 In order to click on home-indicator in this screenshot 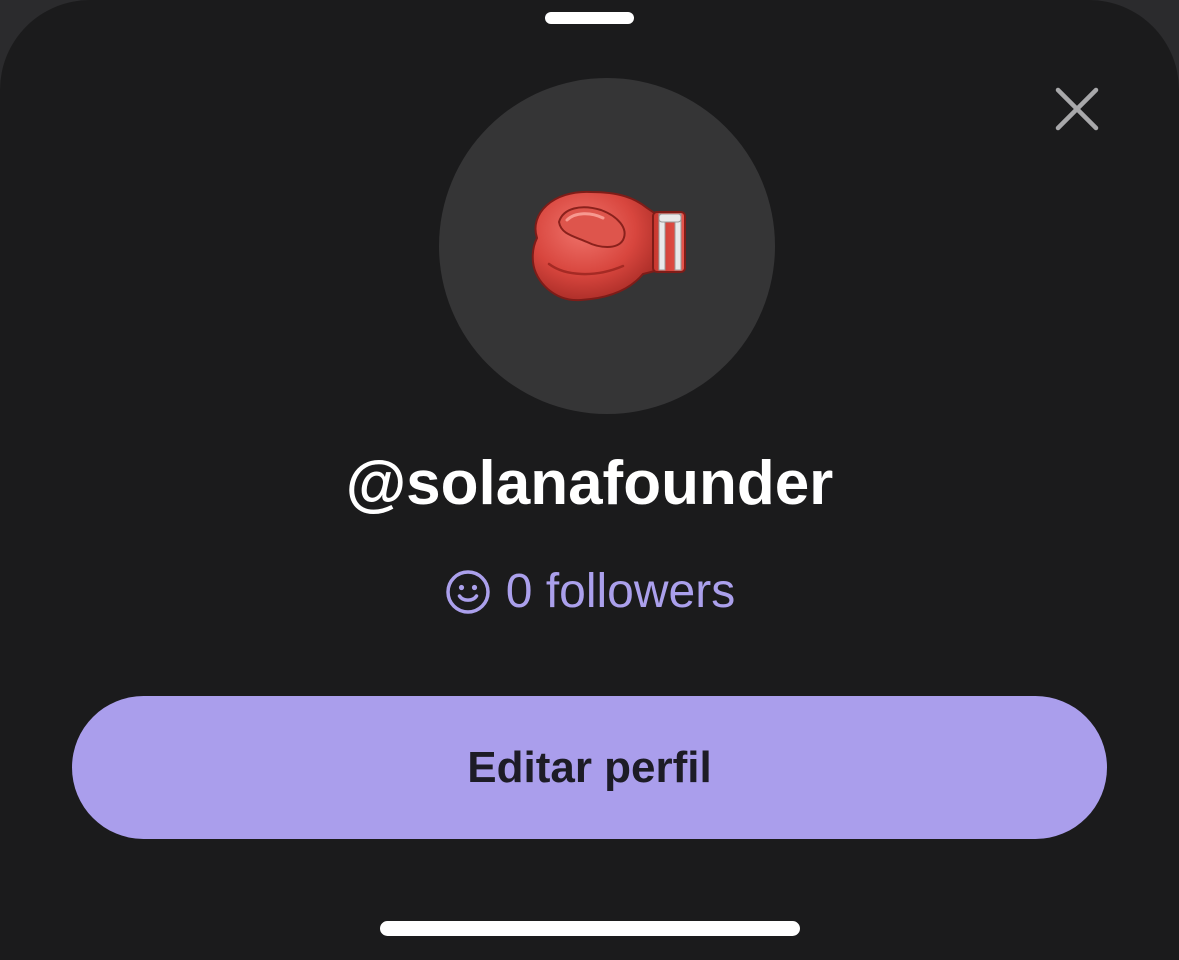, I will do `click(590, 928)`.